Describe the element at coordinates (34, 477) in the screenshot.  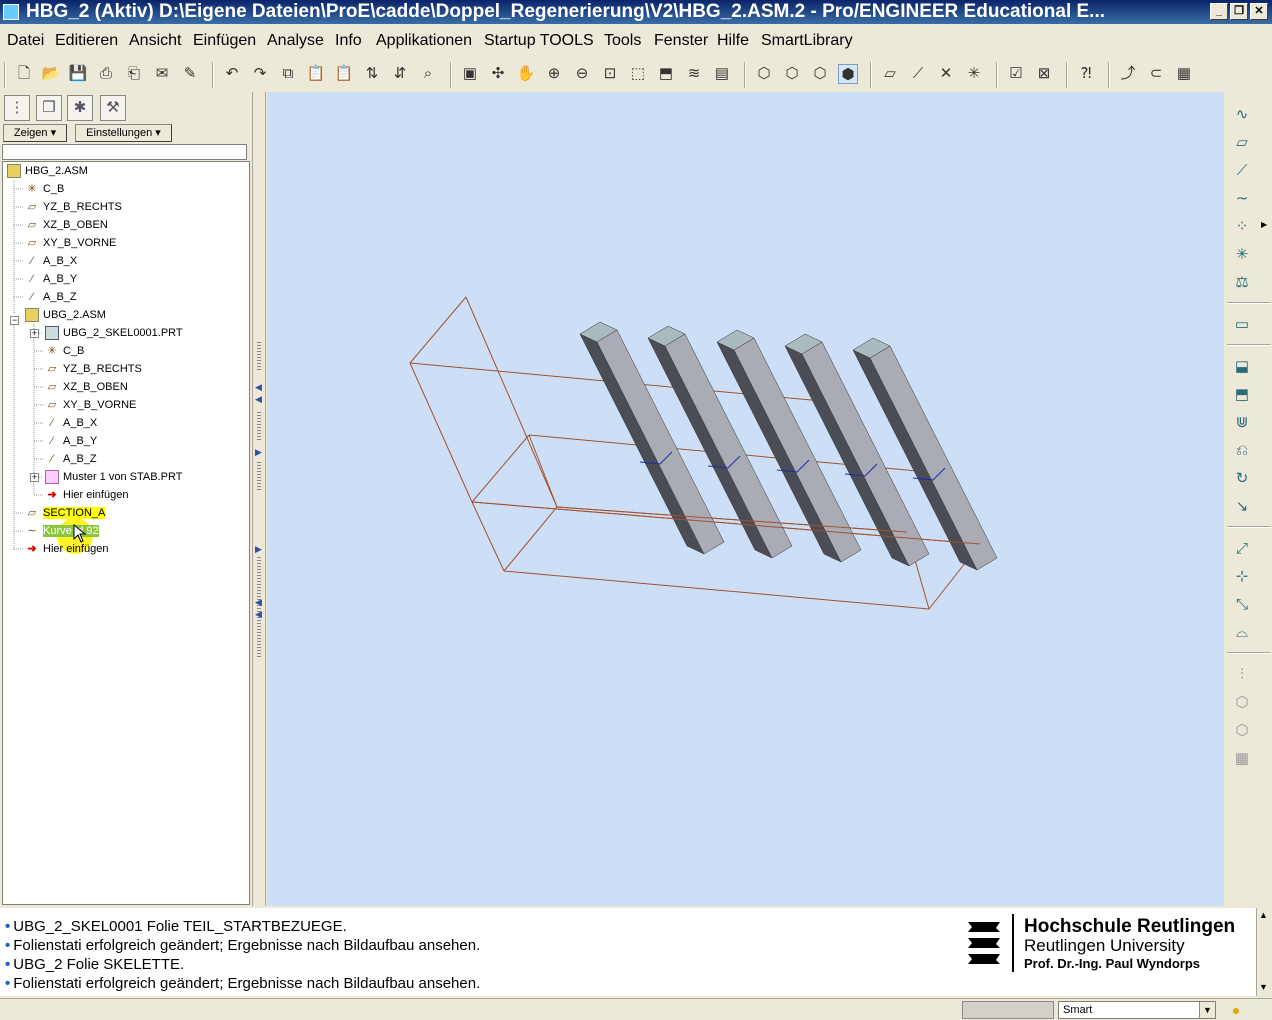
I see `expand-pattern-toggle: +` at that location.